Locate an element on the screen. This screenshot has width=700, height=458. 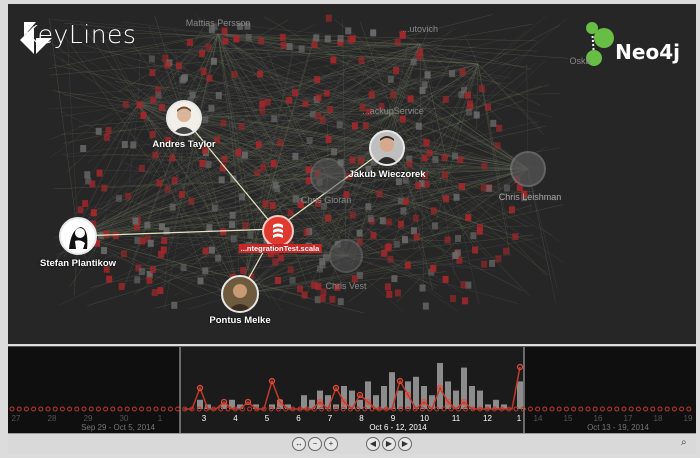
avatar-jakub-wieczorek is located at coordinates (387, 148).